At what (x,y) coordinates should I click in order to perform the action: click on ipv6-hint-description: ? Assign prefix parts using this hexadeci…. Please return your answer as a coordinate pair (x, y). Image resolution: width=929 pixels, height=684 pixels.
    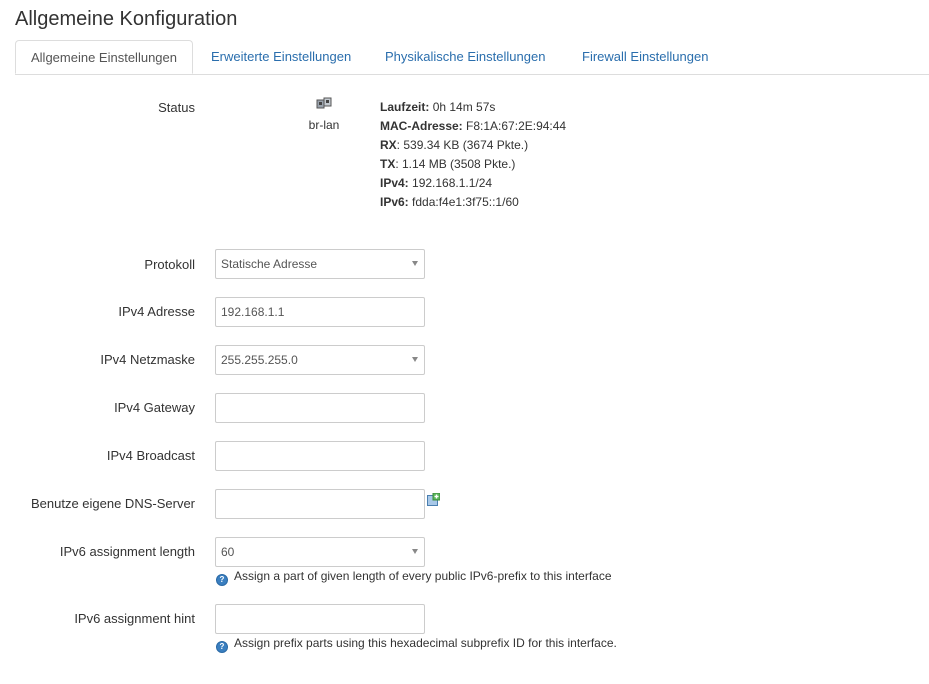
    Looking at the image, I should click on (416, 644).